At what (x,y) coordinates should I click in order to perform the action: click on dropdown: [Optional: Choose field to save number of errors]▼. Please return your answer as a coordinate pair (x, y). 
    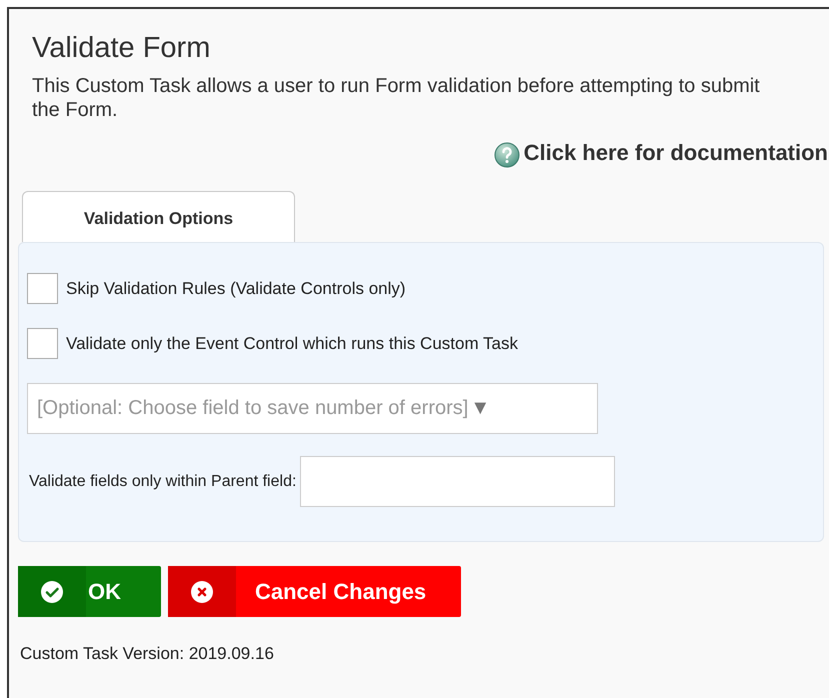
    Looking at the image, I should click on (312, 408).